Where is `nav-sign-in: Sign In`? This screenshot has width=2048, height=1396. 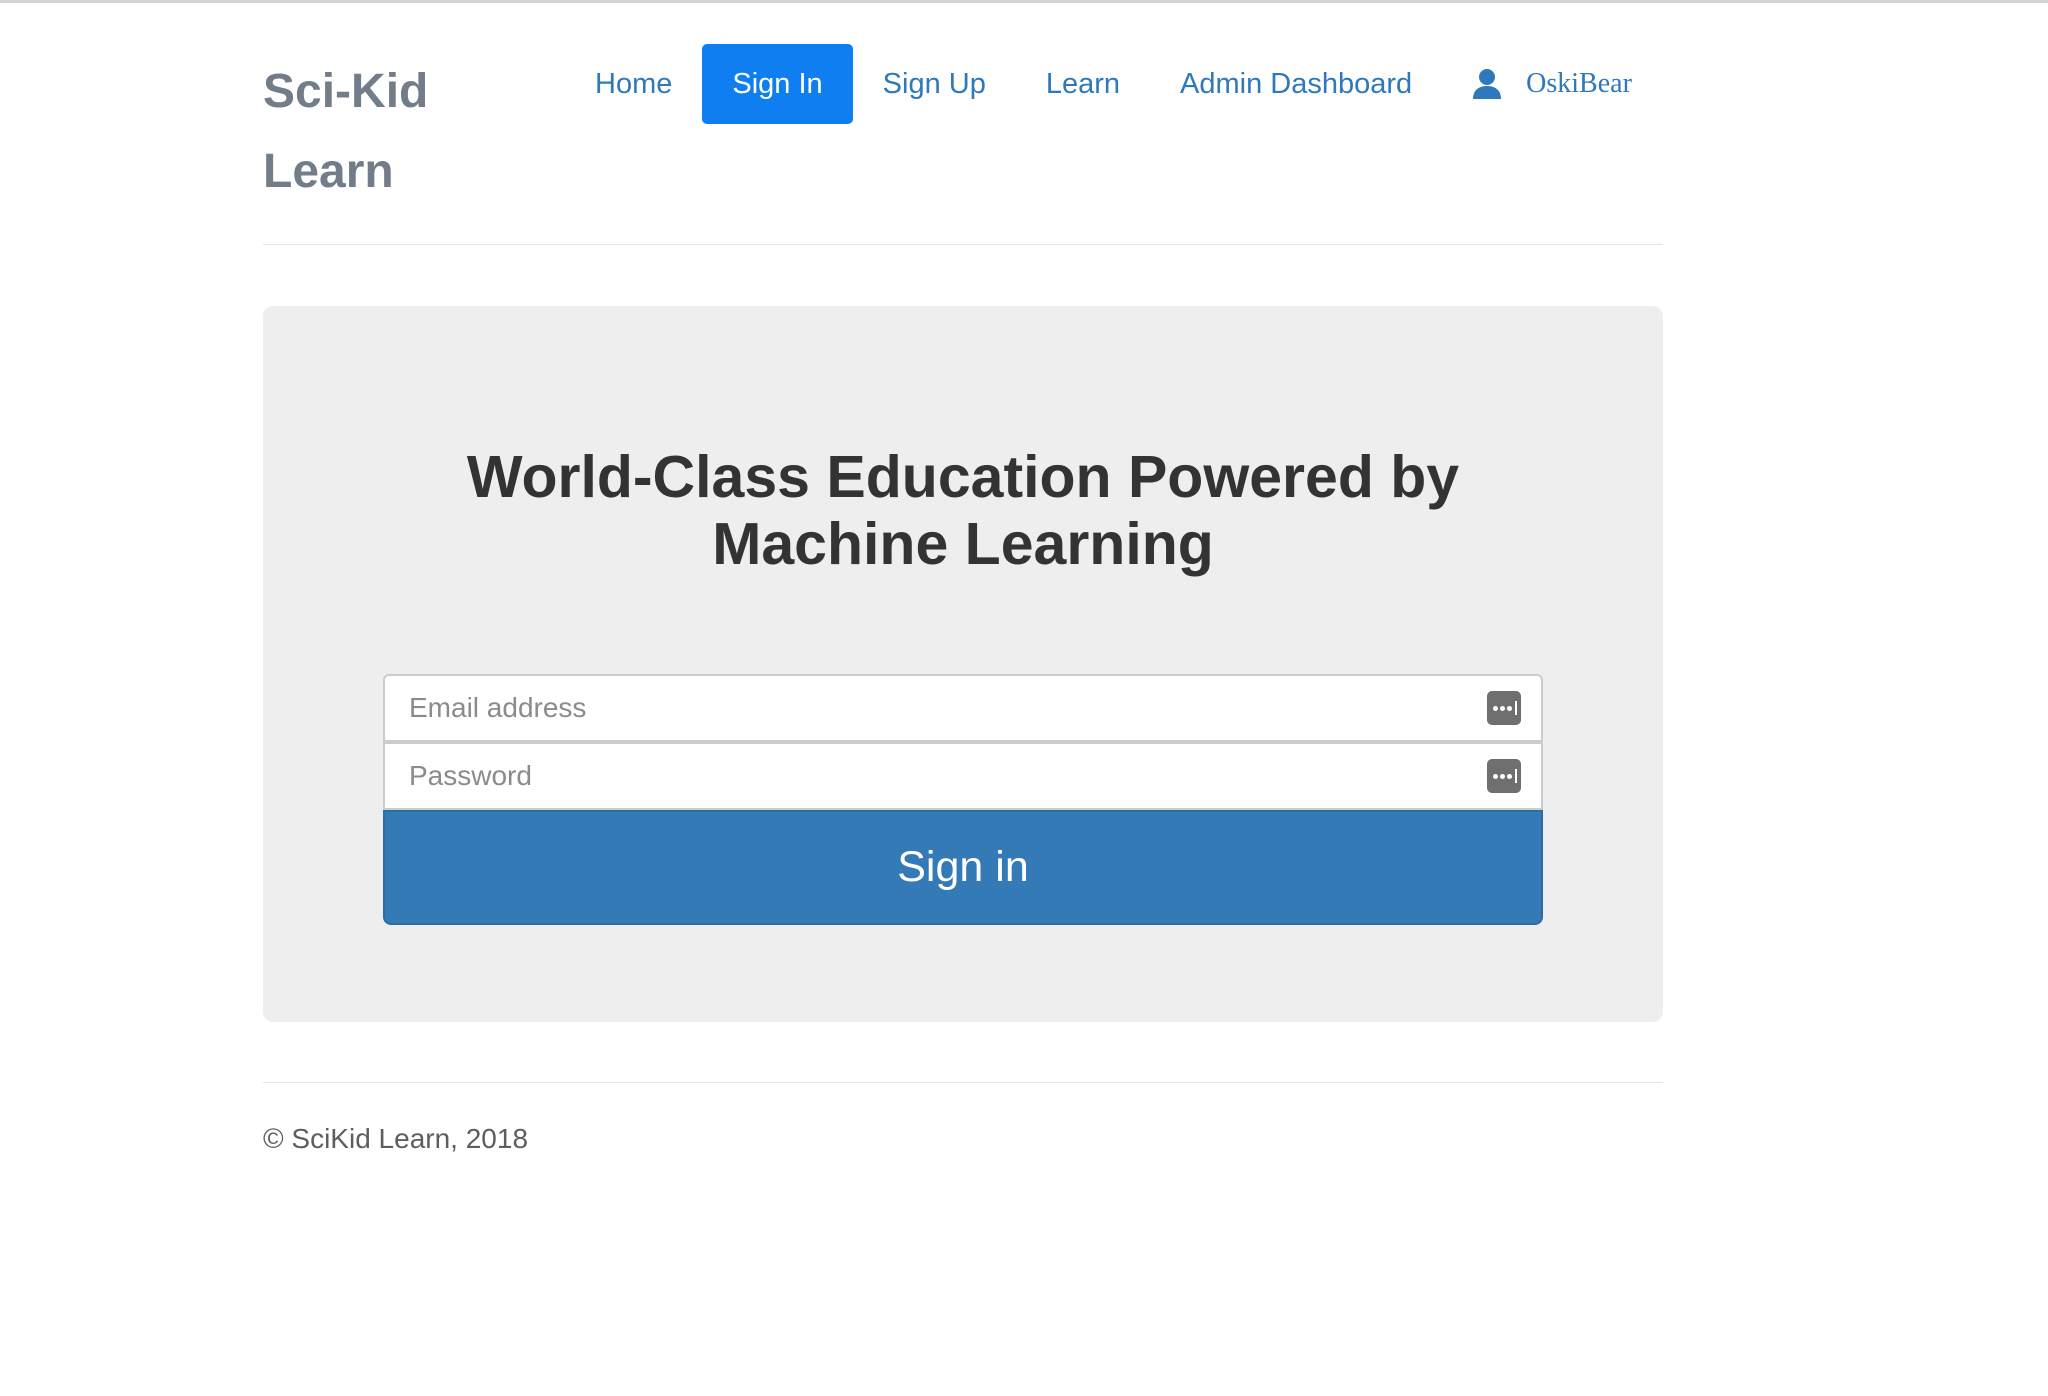
nav-sign-in: Sign In is located at coordinates (777, 84).